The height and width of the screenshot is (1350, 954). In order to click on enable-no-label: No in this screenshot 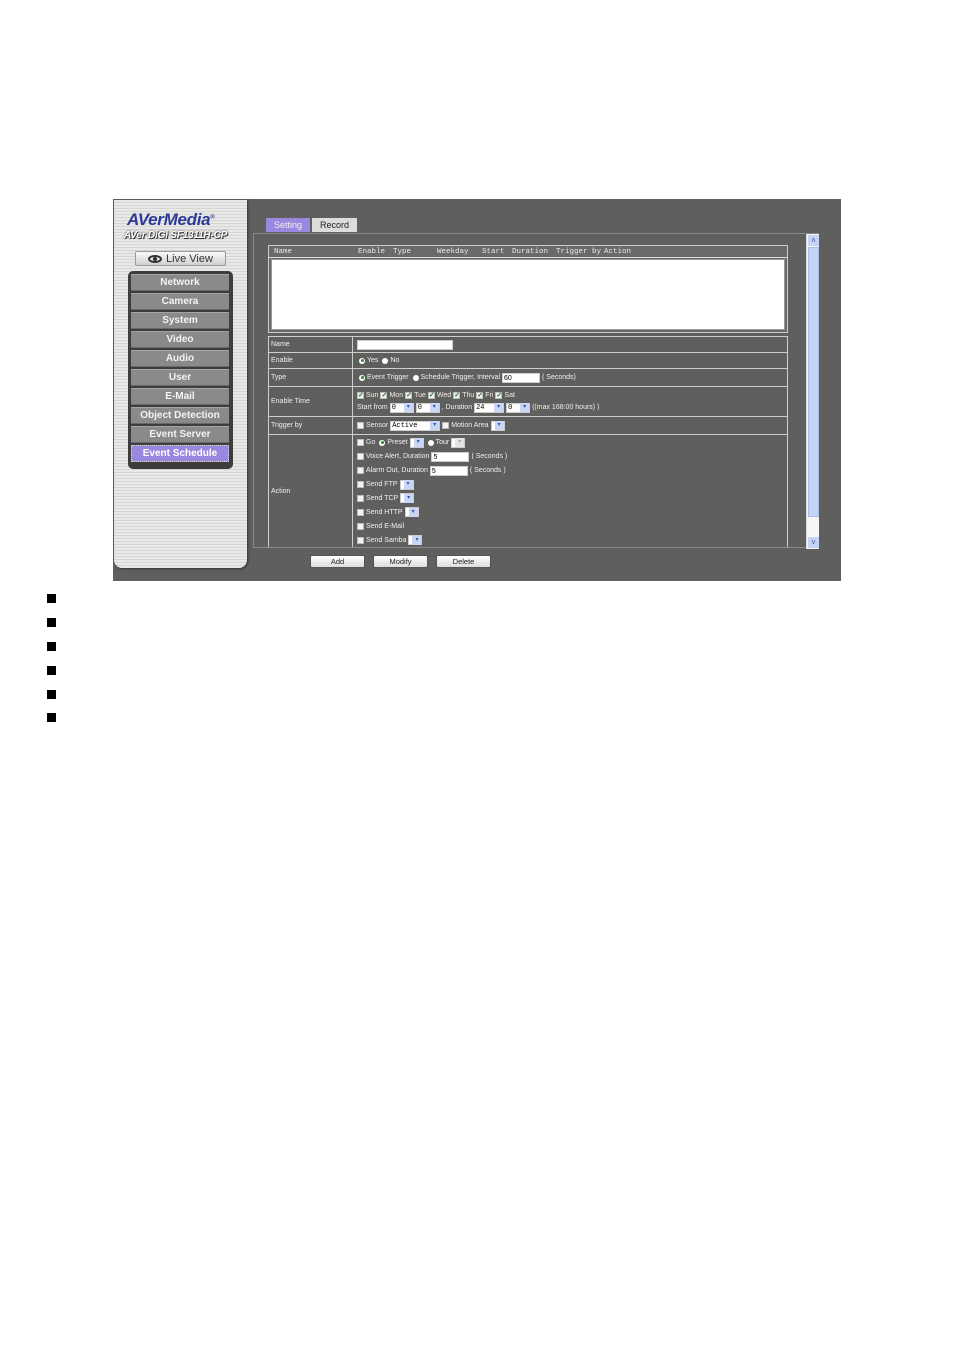, I will do `click(395, 360)`.